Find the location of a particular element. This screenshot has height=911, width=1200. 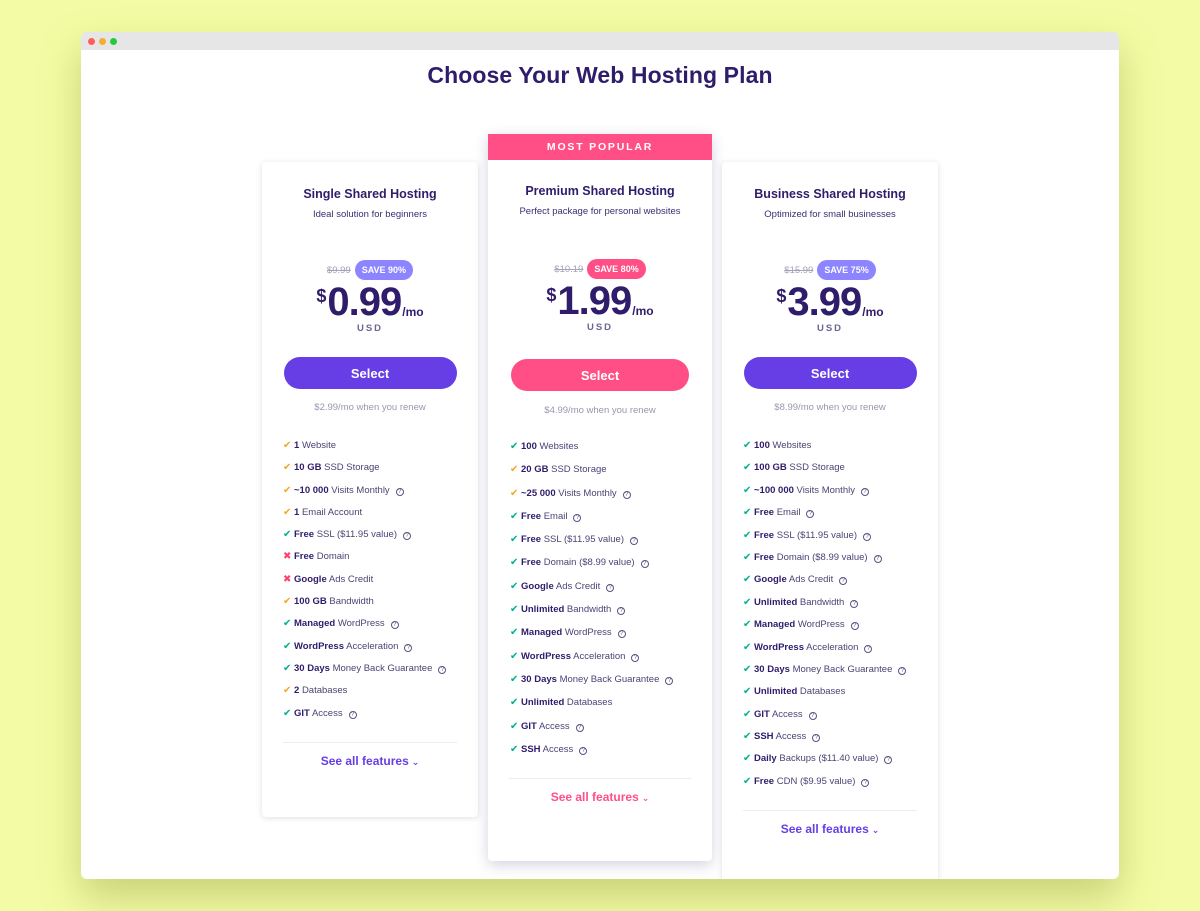

price: $ 0.99 /mo is located at coordinates (370, 302).